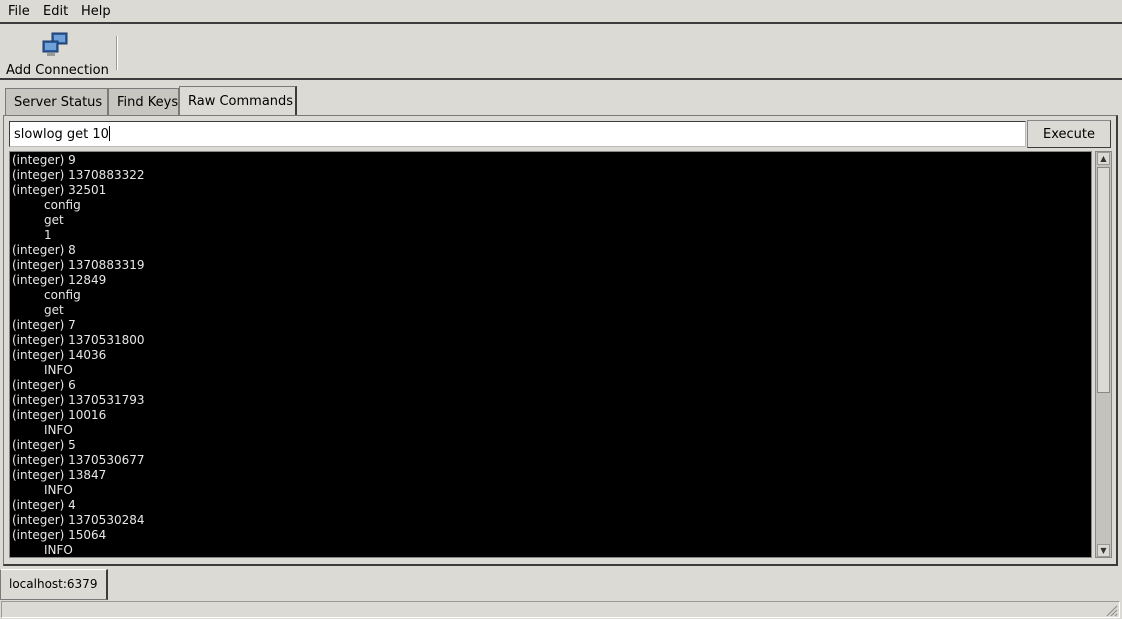 The width and height of the screenshot is (1122, 619). Describe the element at coordinates (78, 400) in the screenshot. I see `output-line: (integer) 1370531793` at that location.